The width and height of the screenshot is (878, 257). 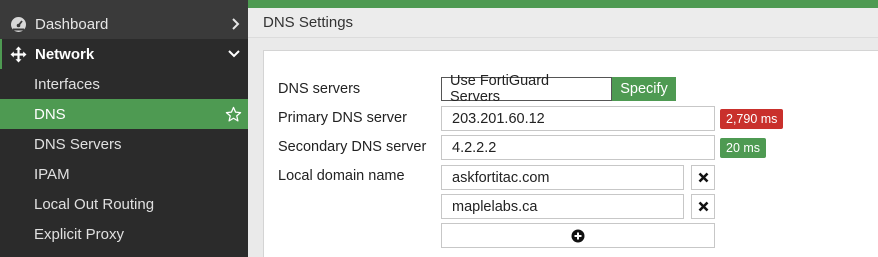 What do you see at coordinates (124, 84) in the screenshot?
I see `sidebar-item-interfaces: Interfaces` at bounding box center [124, 84].